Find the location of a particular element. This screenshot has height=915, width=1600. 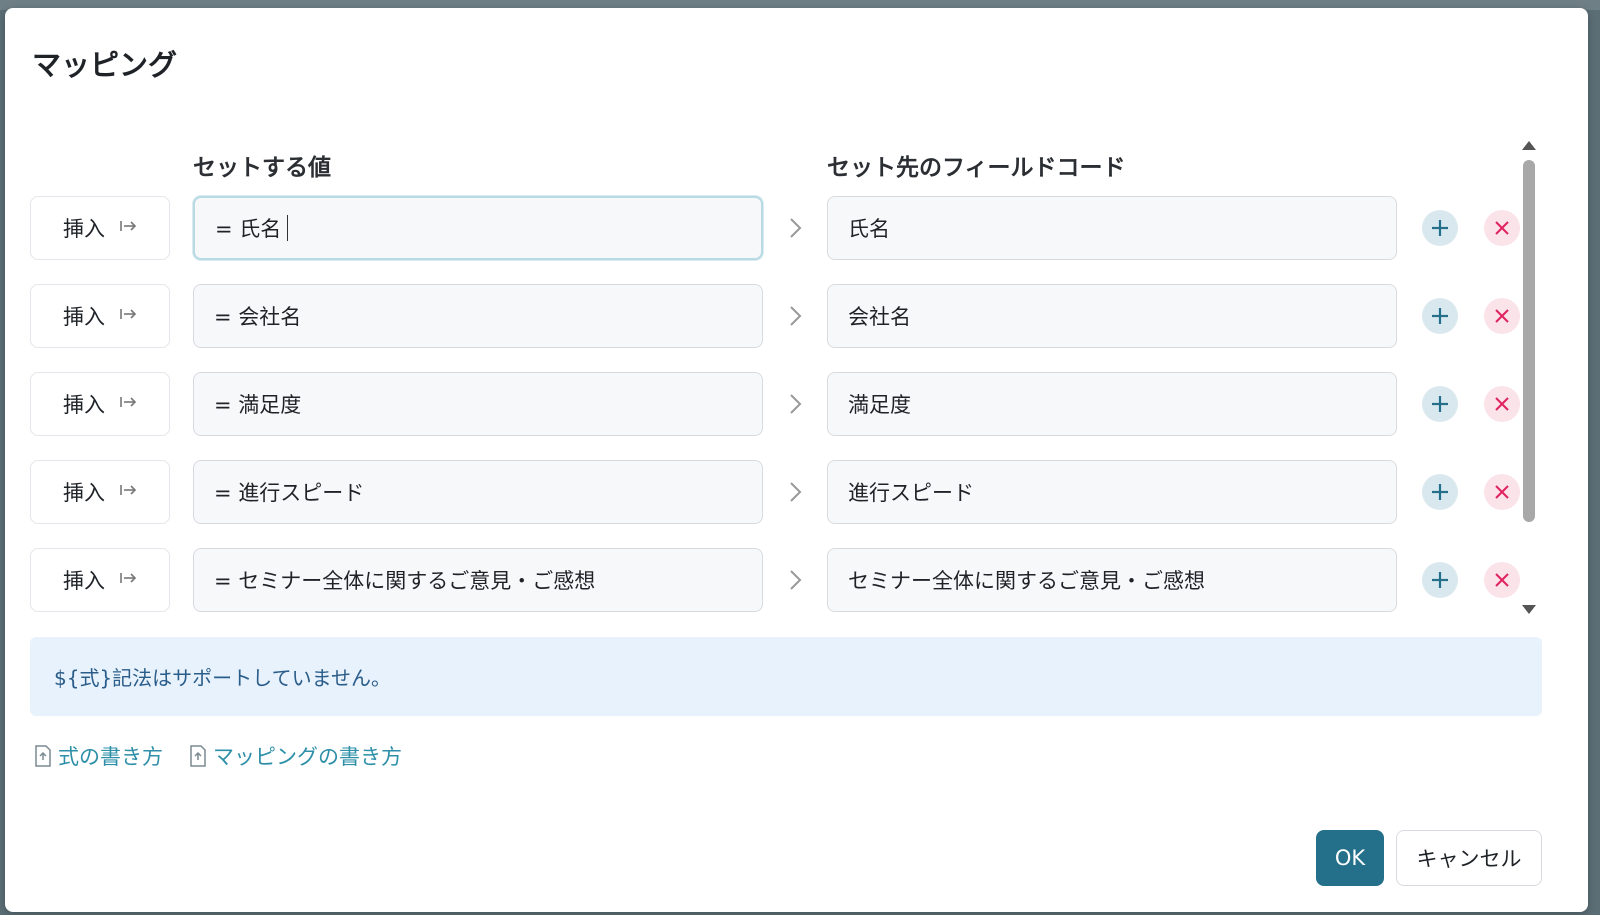

value-input: = 会社名 is located at coordinates (478, 316).